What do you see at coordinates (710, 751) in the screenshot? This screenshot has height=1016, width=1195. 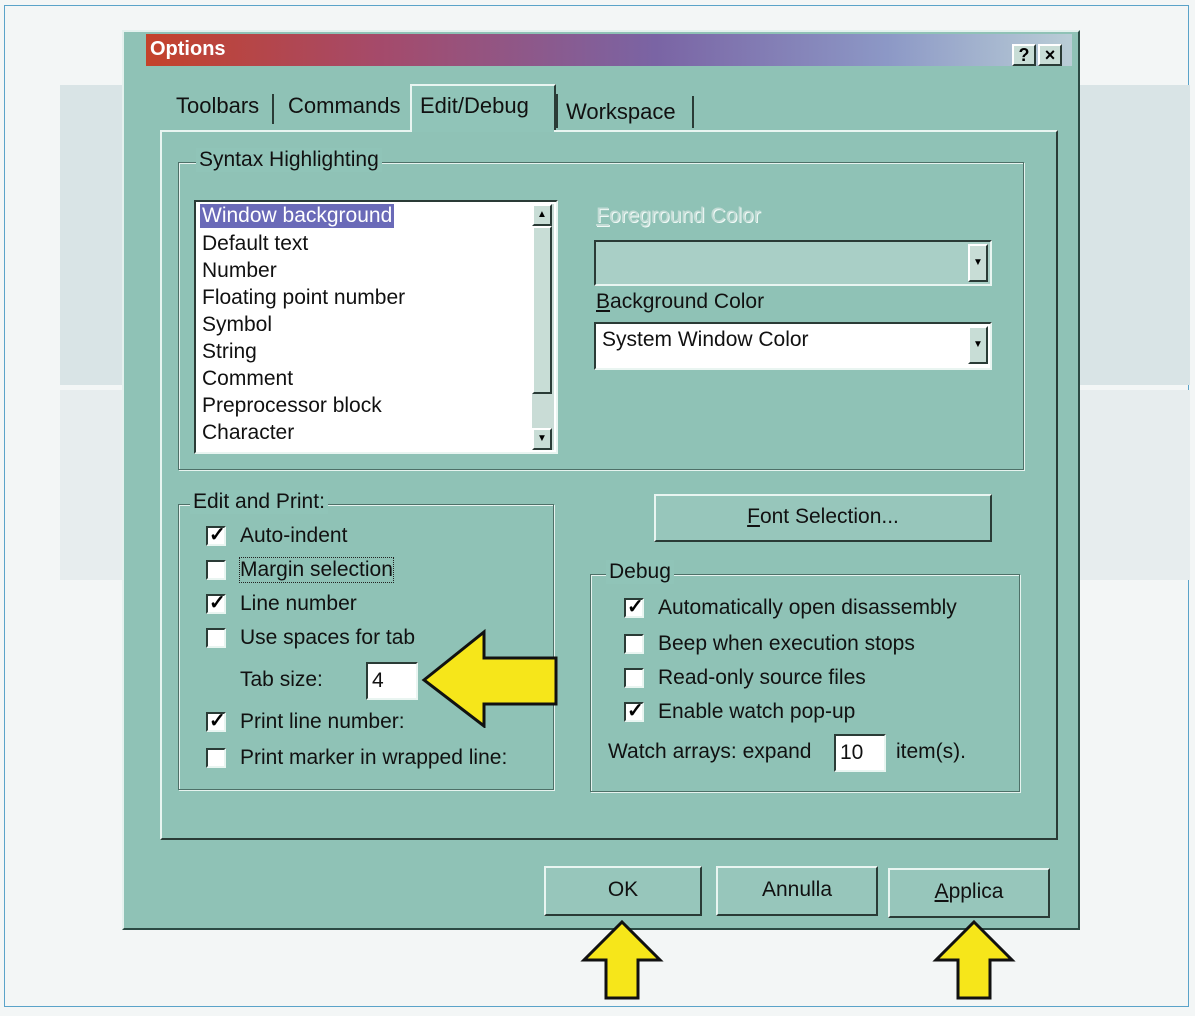 I see `watch-arrays-label: Watch arrays: expand` at bounding box center [710, 751].